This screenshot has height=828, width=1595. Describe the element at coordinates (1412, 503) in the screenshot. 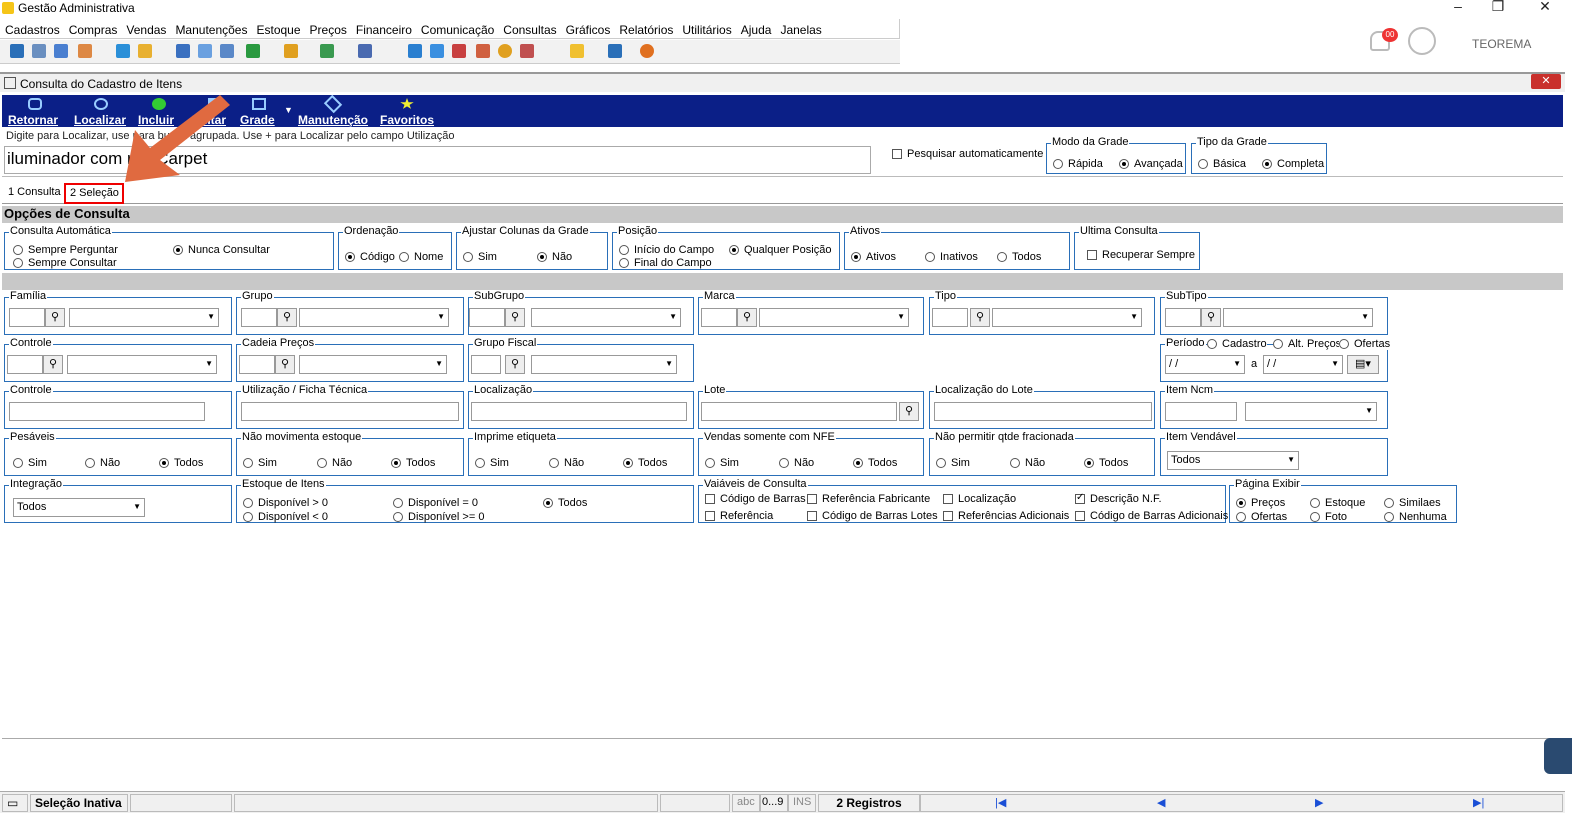

I see `pagina-similares-radio: Similaes` at that location.